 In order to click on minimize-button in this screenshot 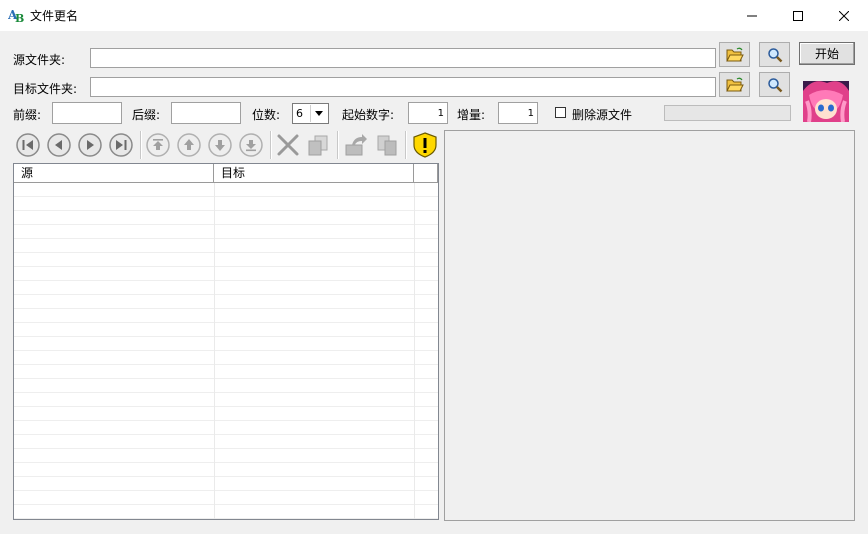, I will do `click(752, 15)`.